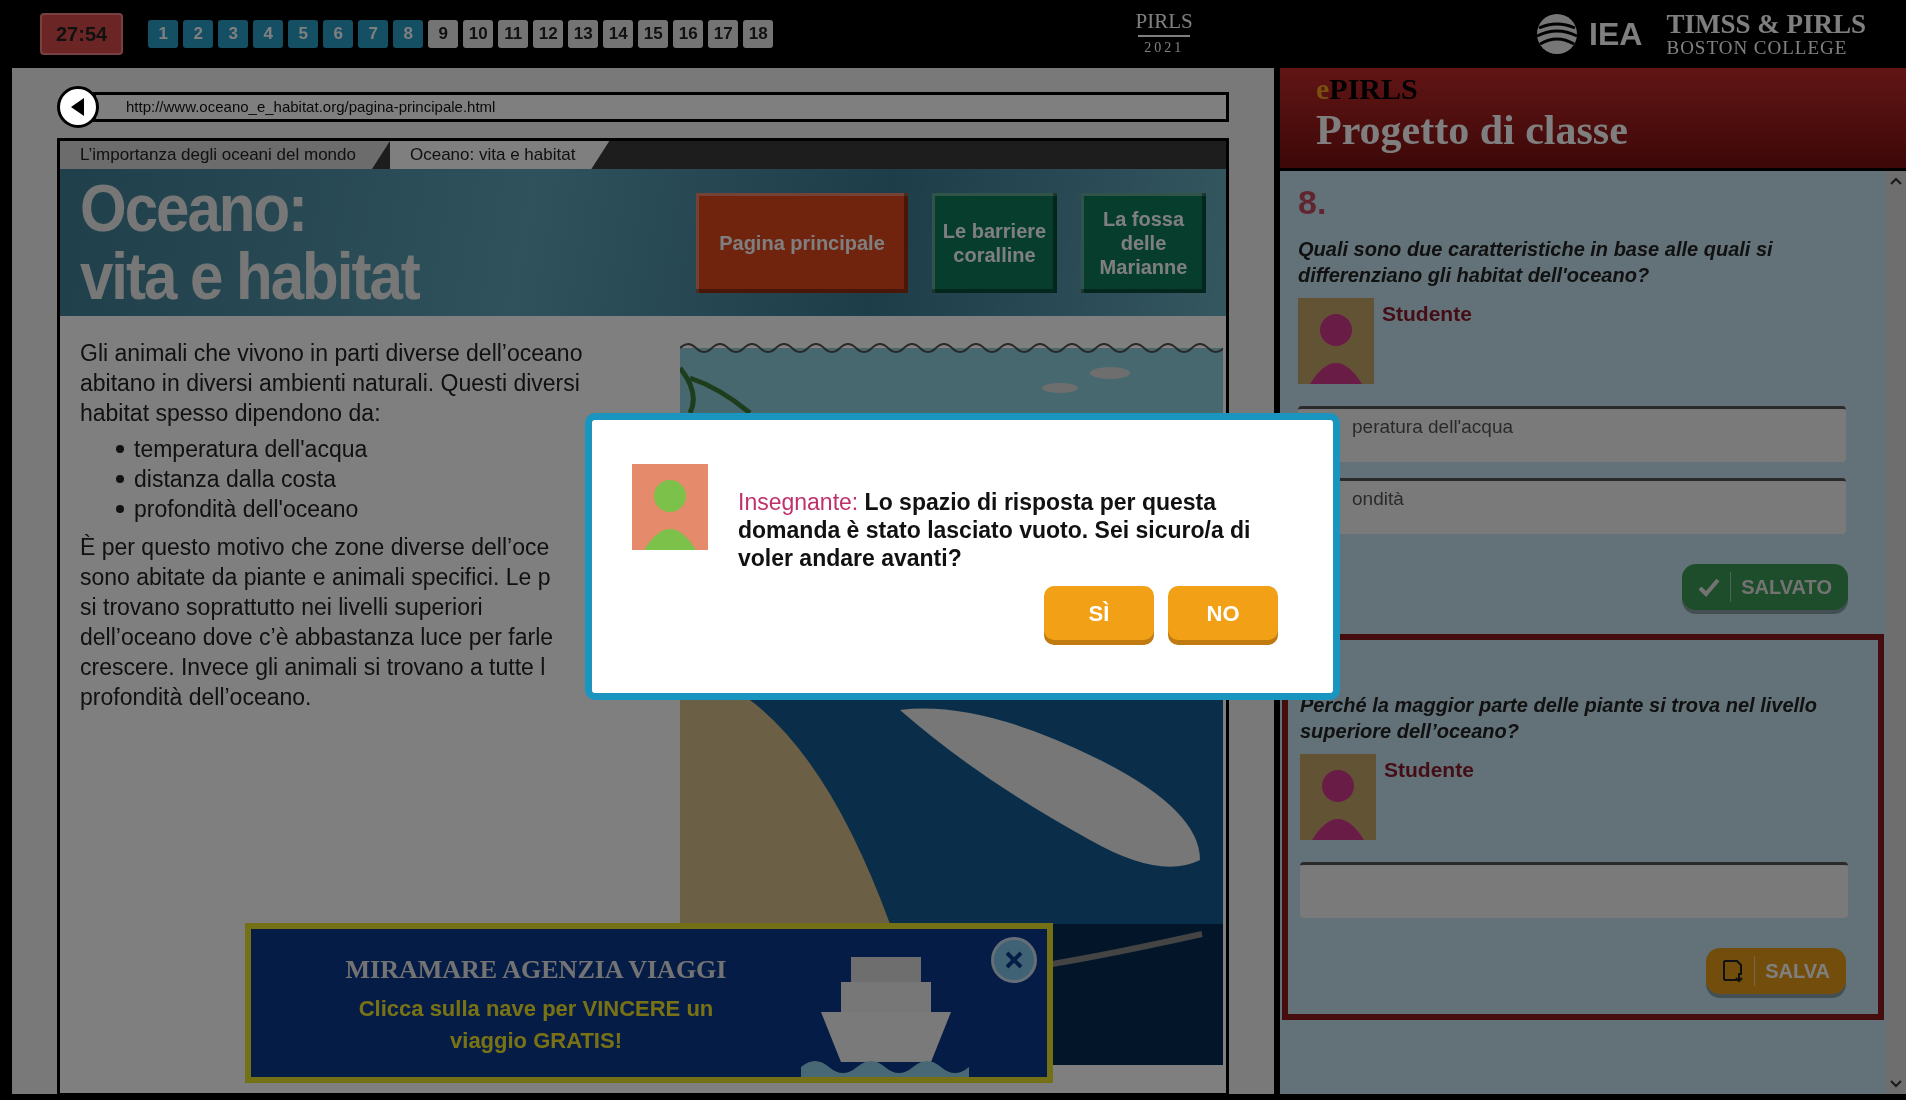  What do you see at coordinates (1164, 46) in the screenshot?
I see `logo-year: 2021` at bounding box center [1164, 46].